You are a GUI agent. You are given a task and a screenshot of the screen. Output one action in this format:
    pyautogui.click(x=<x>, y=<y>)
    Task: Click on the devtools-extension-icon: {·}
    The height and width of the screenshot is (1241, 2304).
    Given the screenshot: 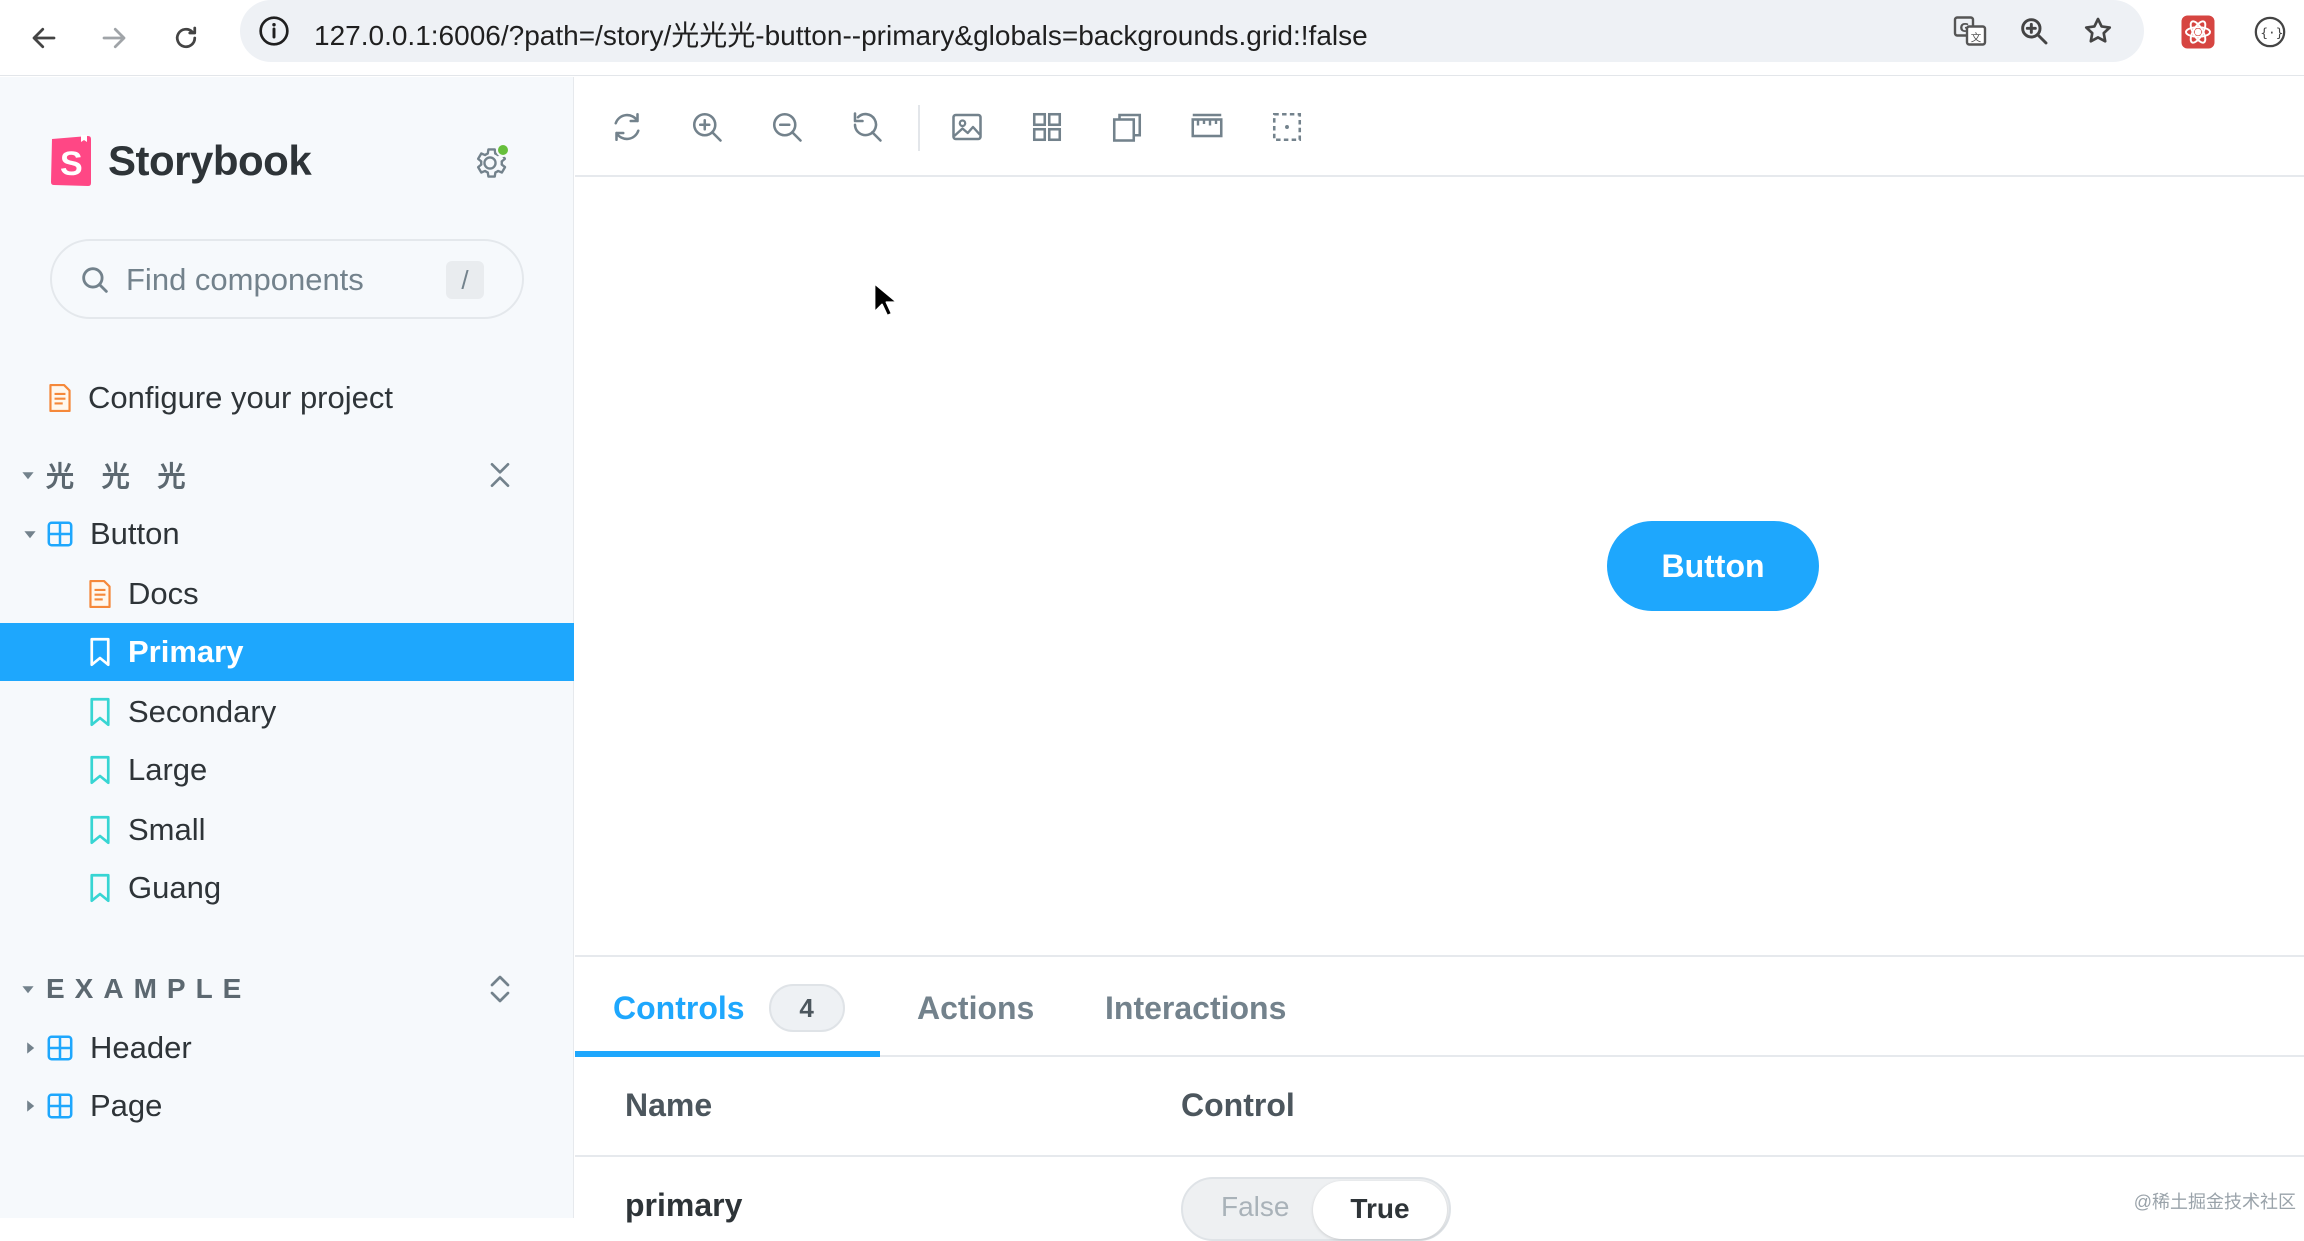 What is the action you would take?
    pyautogui.click(x=2270, y=32)
    